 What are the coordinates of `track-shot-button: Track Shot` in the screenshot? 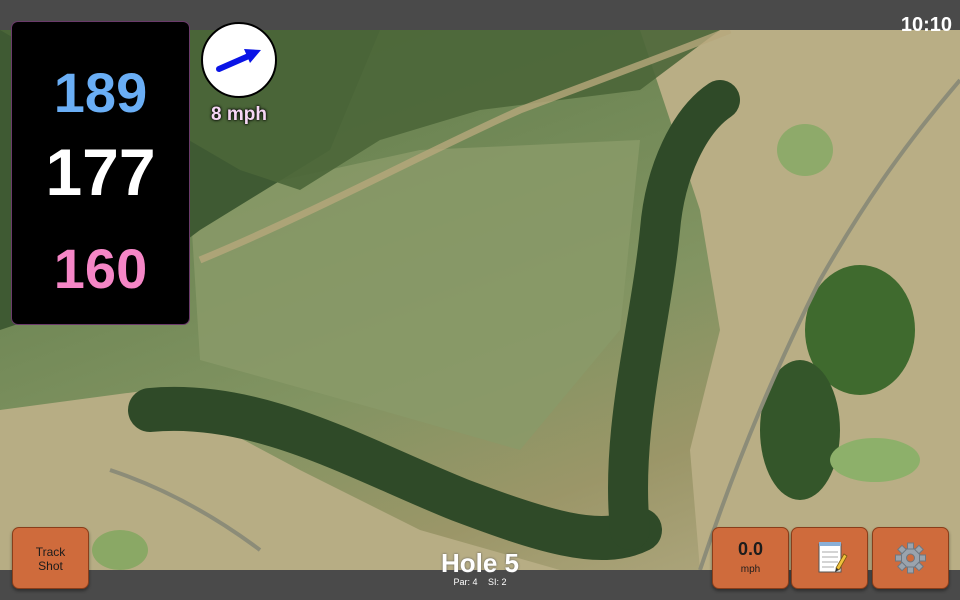 It's located at (50, 558).